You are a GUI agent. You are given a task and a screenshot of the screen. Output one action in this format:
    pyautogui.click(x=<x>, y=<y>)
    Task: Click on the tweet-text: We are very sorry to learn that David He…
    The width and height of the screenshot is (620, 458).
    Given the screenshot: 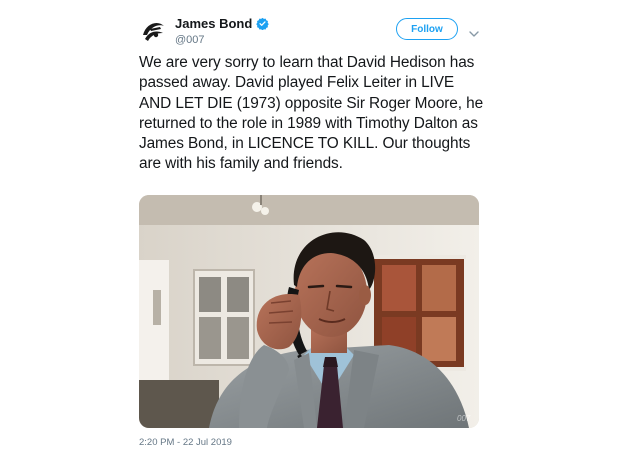 What is the action you would take?
    pyautogui.click(x=311, y=113)
    